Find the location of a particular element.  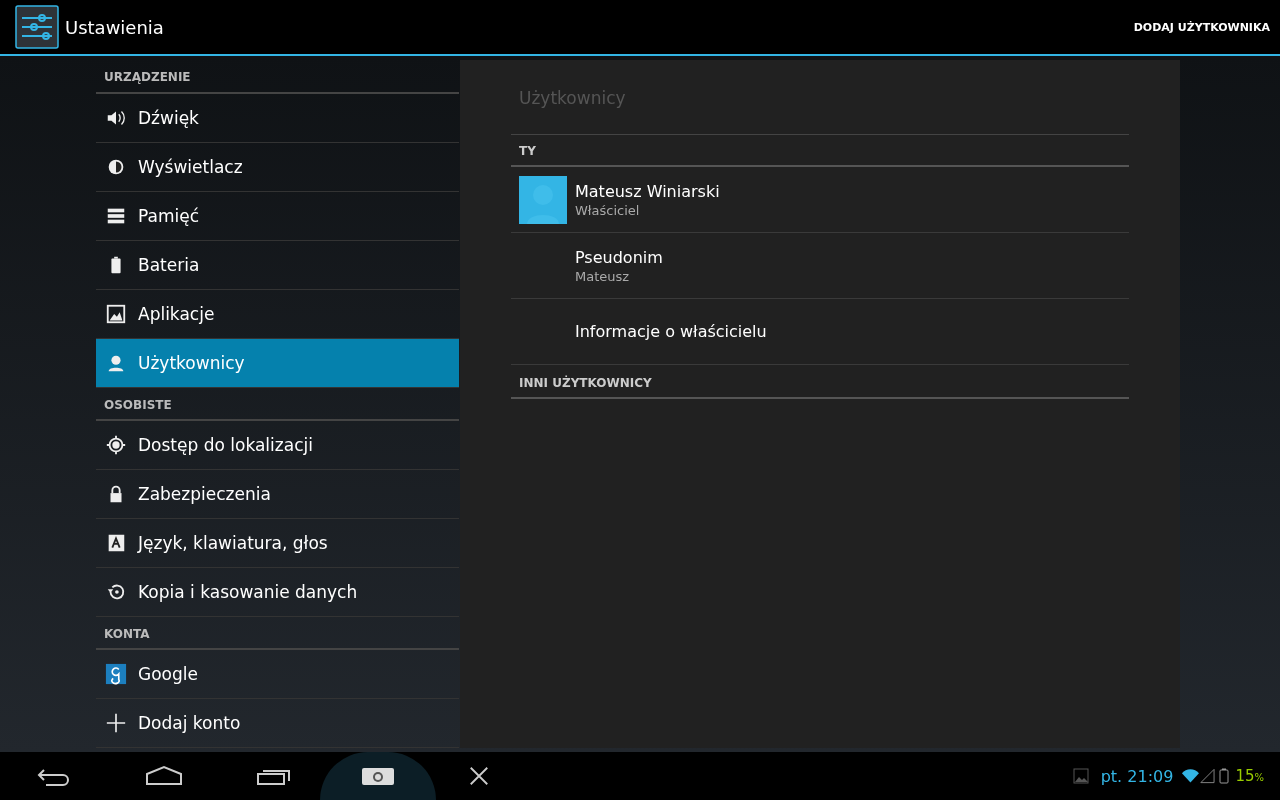

section-header: KONTA is located at coordinates (277, 633).